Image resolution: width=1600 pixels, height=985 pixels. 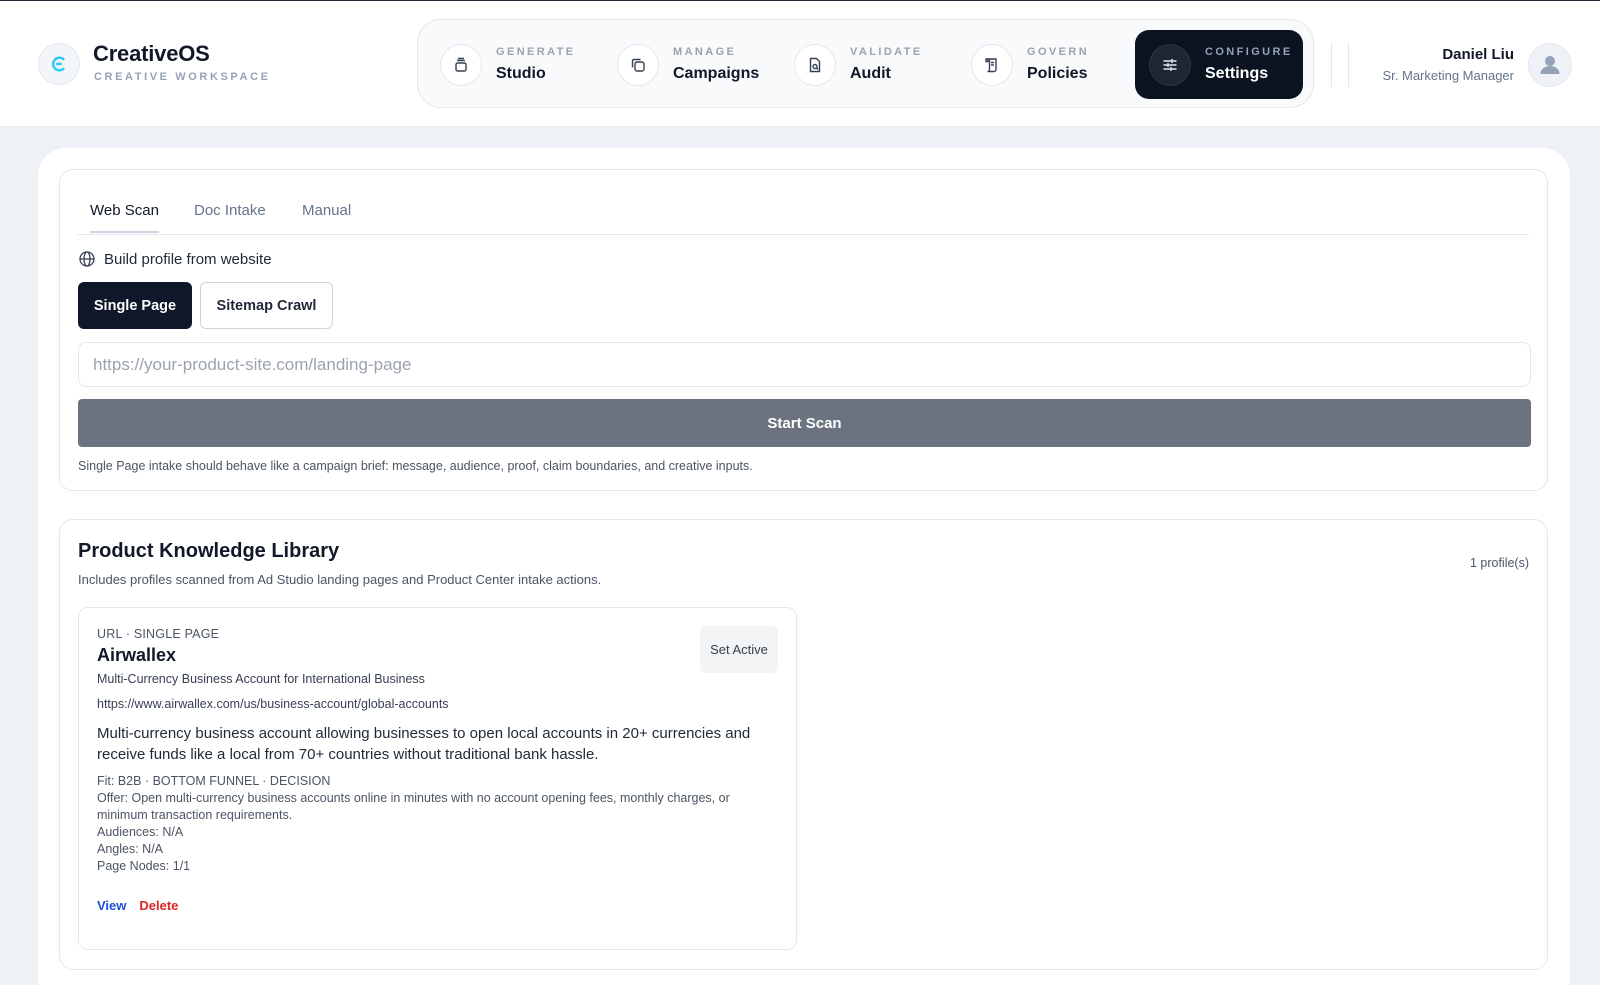 What do you see at coordinates (209, 551) in the screenshot?
I see `library-title: Product Knowledge Library` at bounding box center [209, 551].